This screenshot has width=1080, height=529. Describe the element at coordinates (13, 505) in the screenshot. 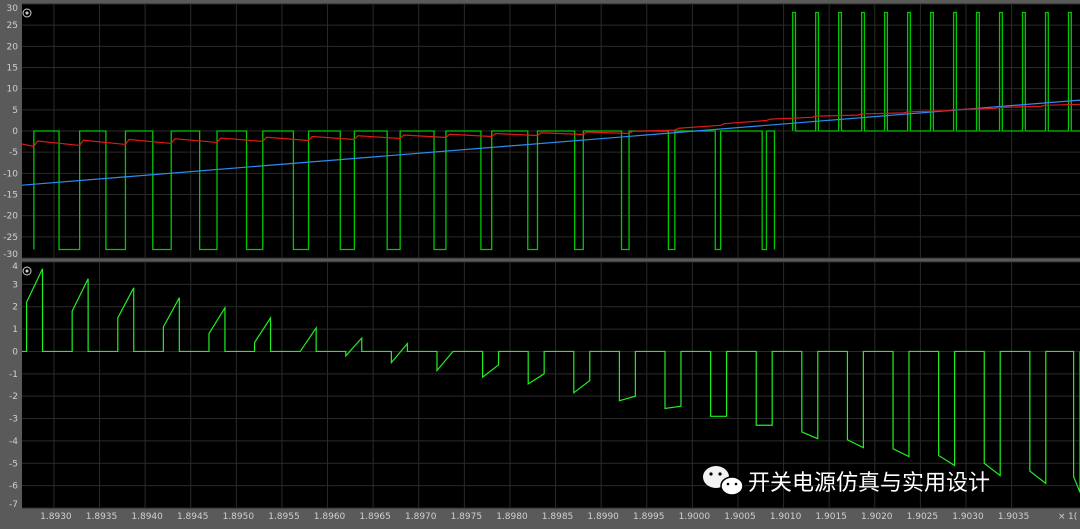

I see `bottom-y-tick-label: -7` at that location.